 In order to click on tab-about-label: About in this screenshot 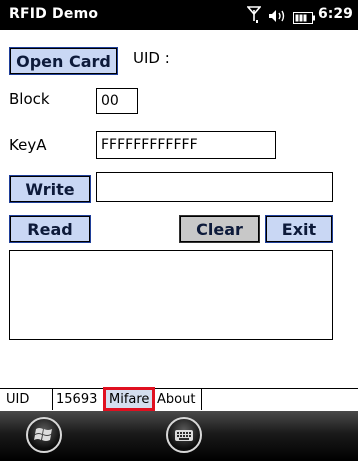, I will do `click(176, 399)`.